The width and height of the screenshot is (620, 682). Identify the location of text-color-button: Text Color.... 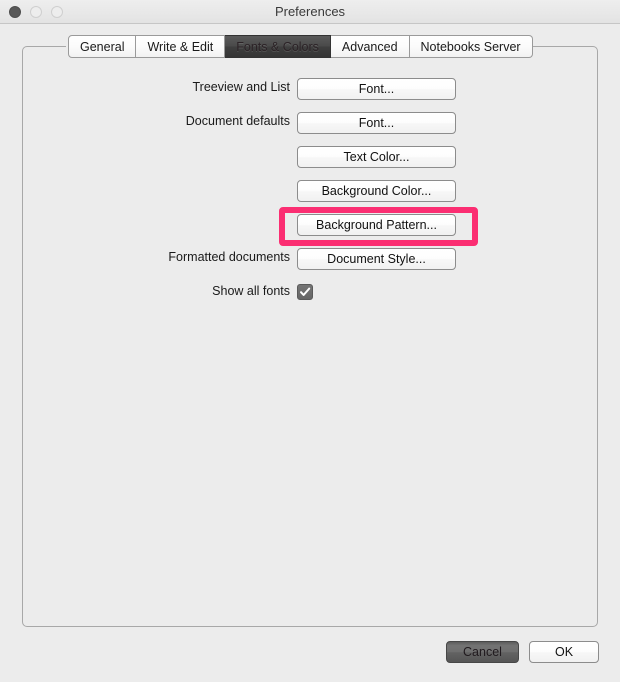
(376, 157).